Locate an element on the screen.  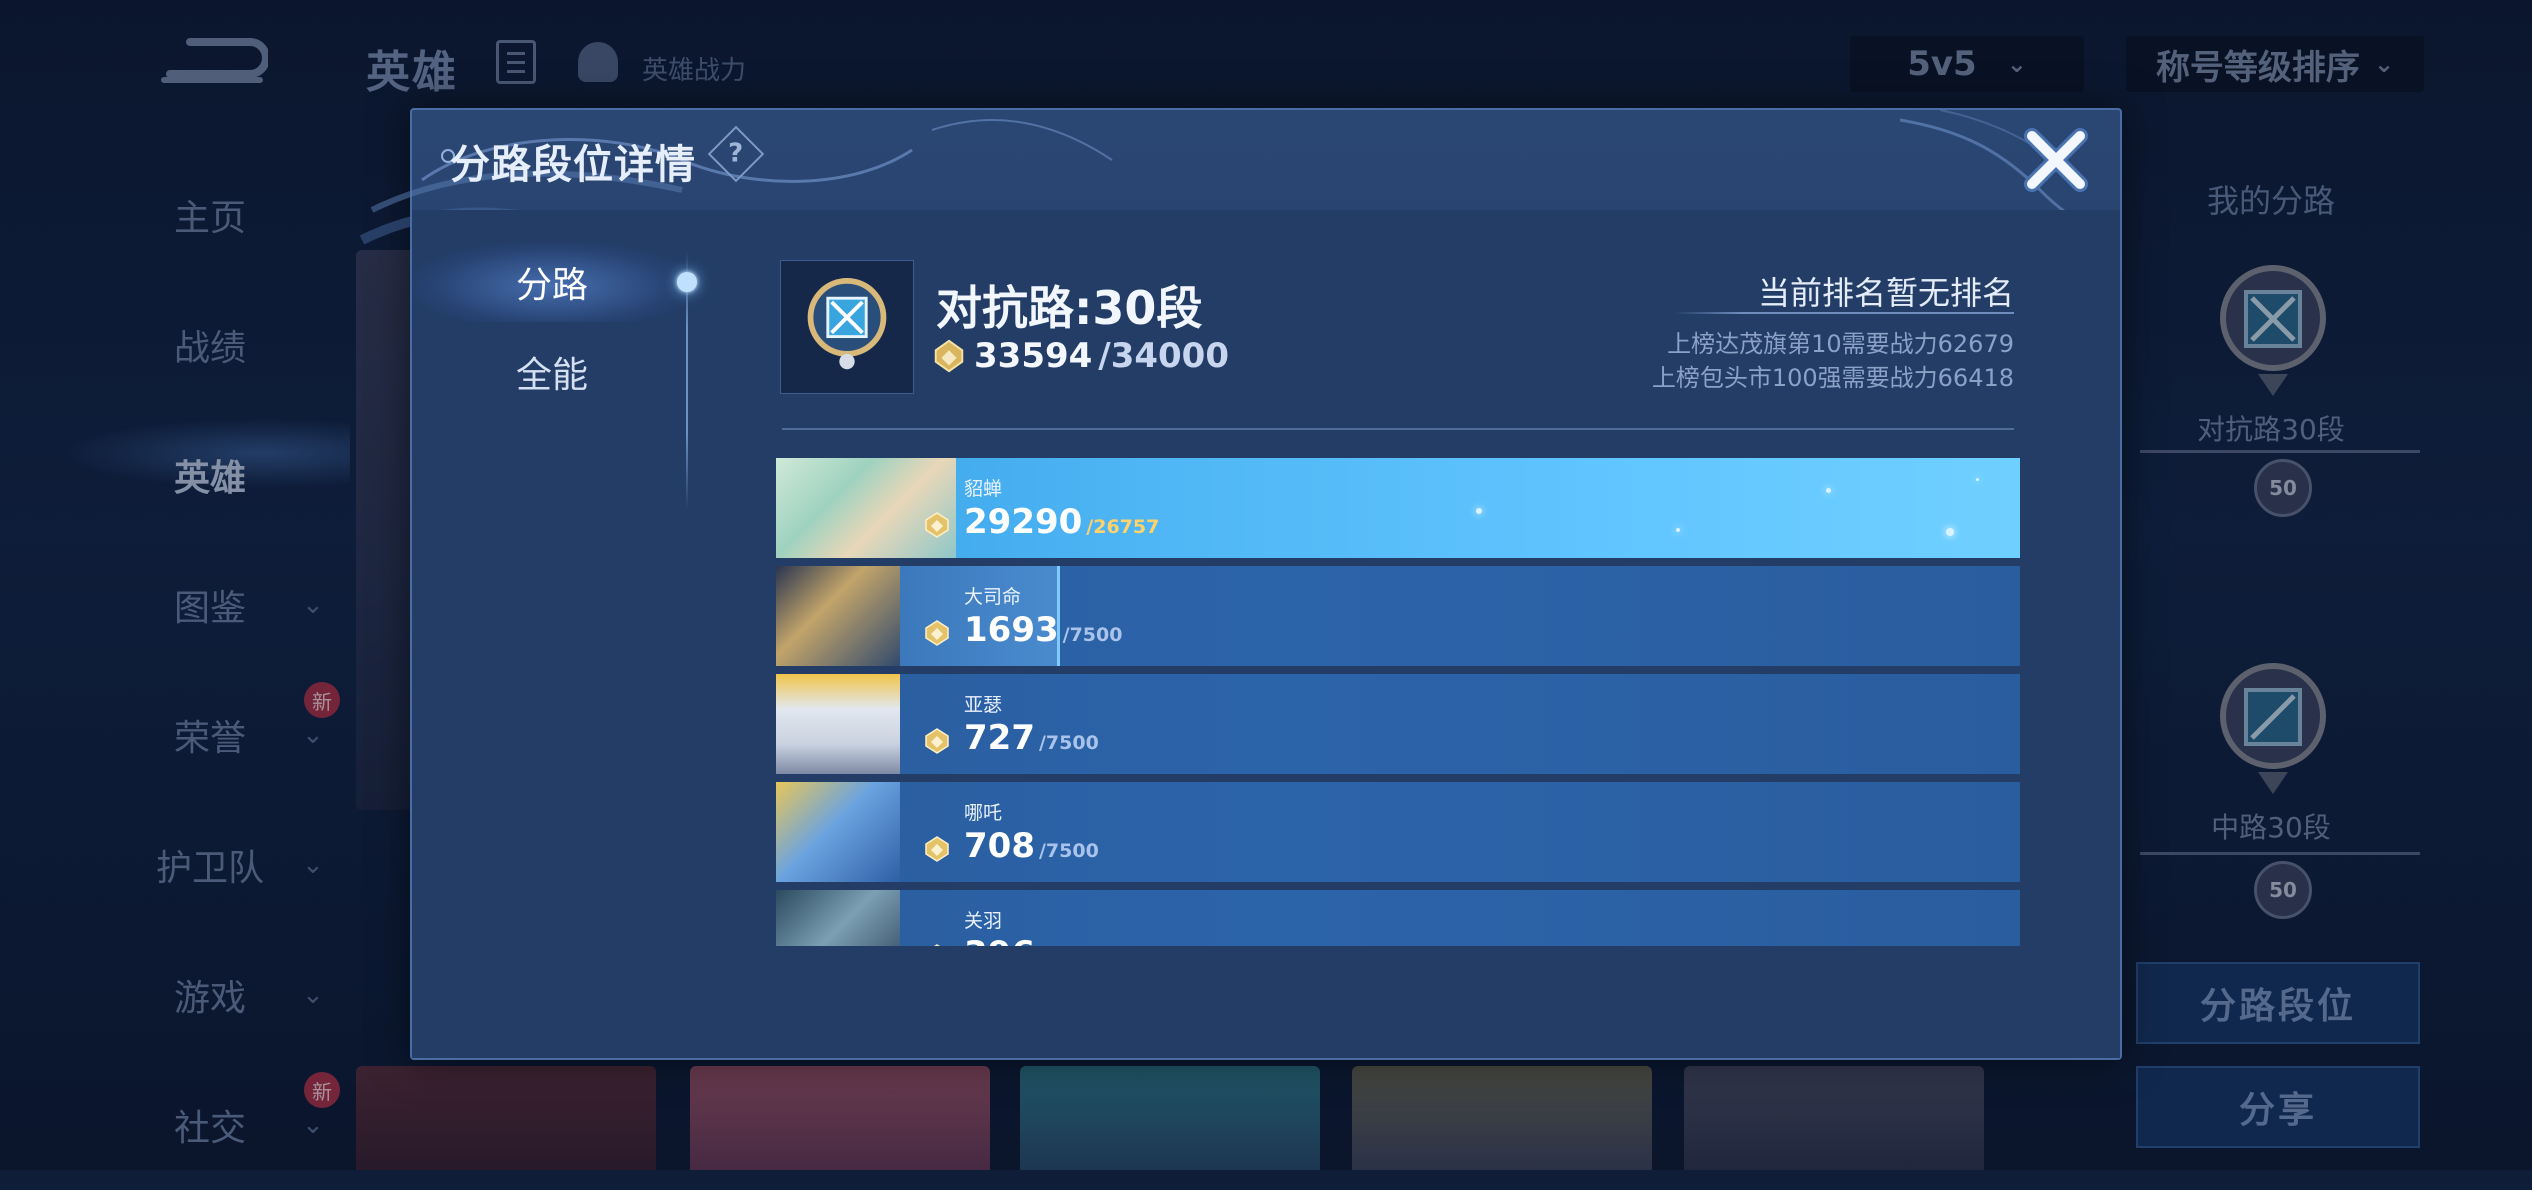
hero-power: 29290/26757 is located at coordinates (1061, 522).